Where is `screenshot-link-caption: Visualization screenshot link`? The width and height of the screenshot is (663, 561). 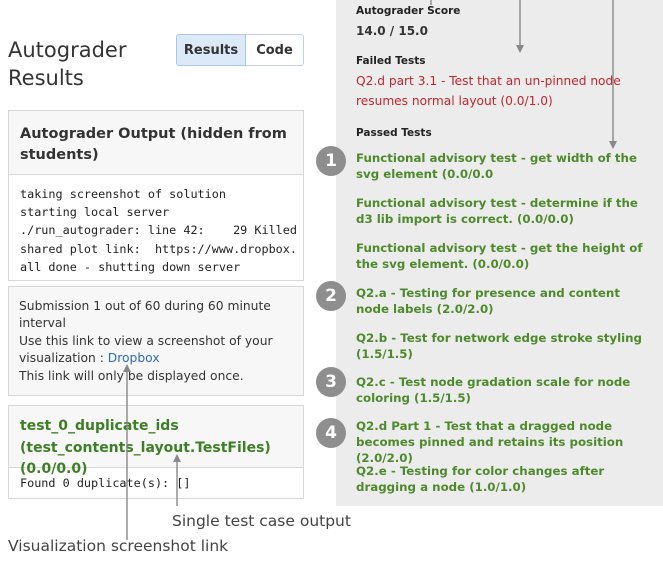 screenshot-link-caption: Visualization screenshot link is located at coordinates (118, 546).